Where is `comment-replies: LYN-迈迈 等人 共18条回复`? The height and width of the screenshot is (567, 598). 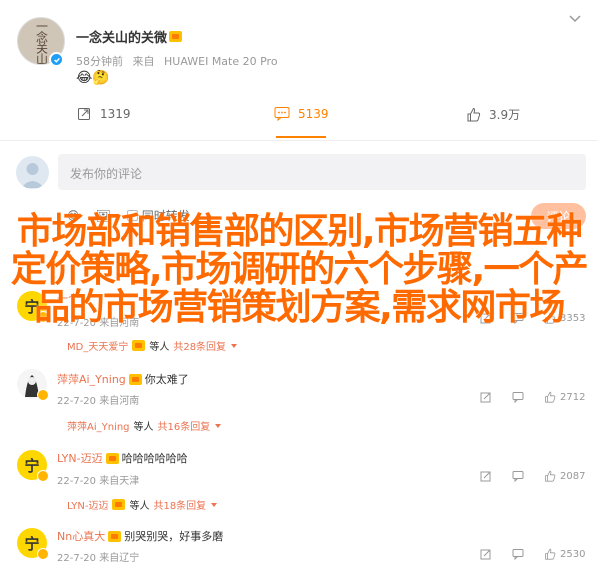 comment-replies: LYN-迈迈 等人 共18条回复 is located at coordinates (142, 504).